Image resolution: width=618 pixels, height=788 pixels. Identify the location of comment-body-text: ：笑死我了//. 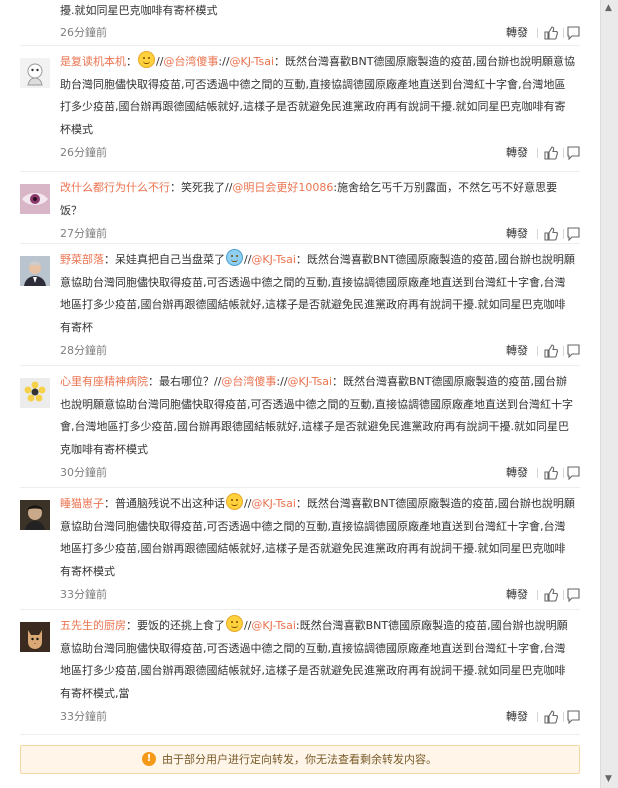
(201, 187).